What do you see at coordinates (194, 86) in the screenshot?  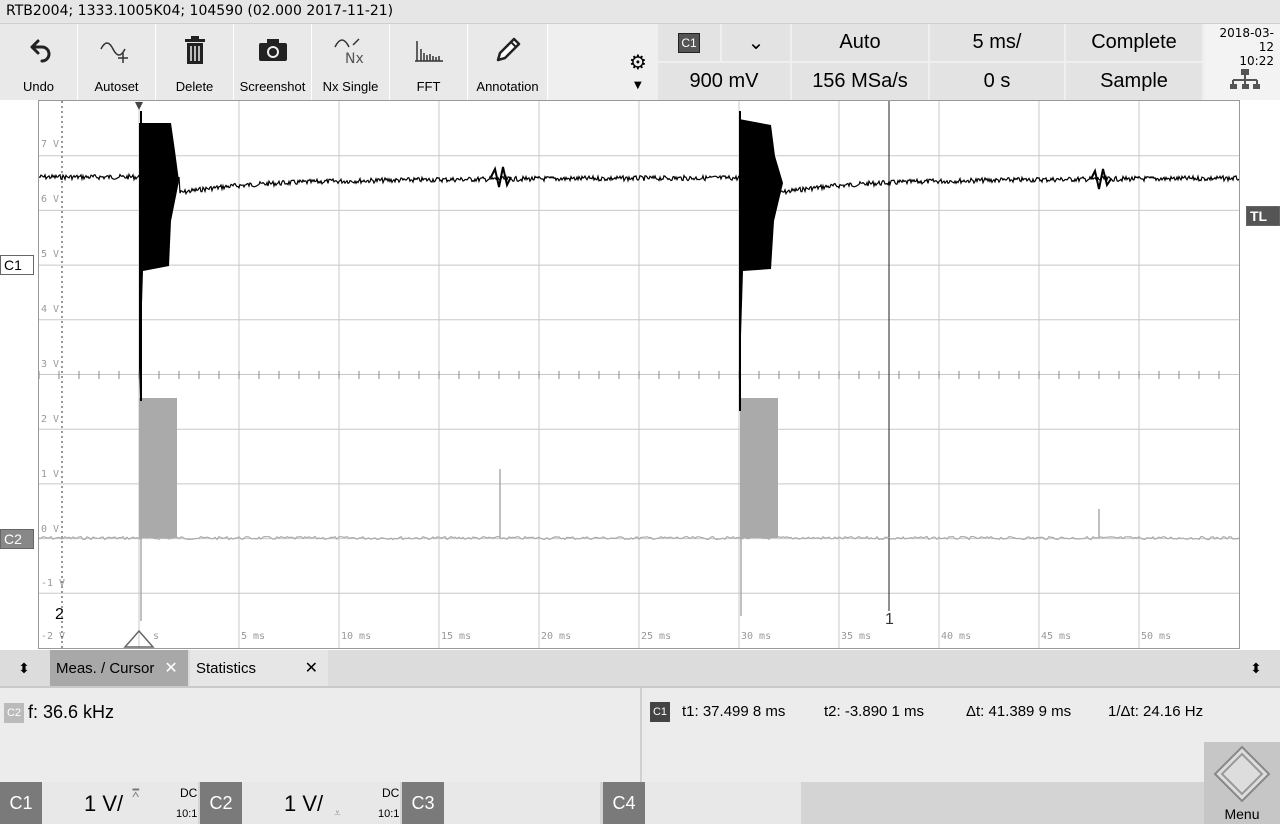 I see `delete-label: Delete` at bounding box center [194, 86].